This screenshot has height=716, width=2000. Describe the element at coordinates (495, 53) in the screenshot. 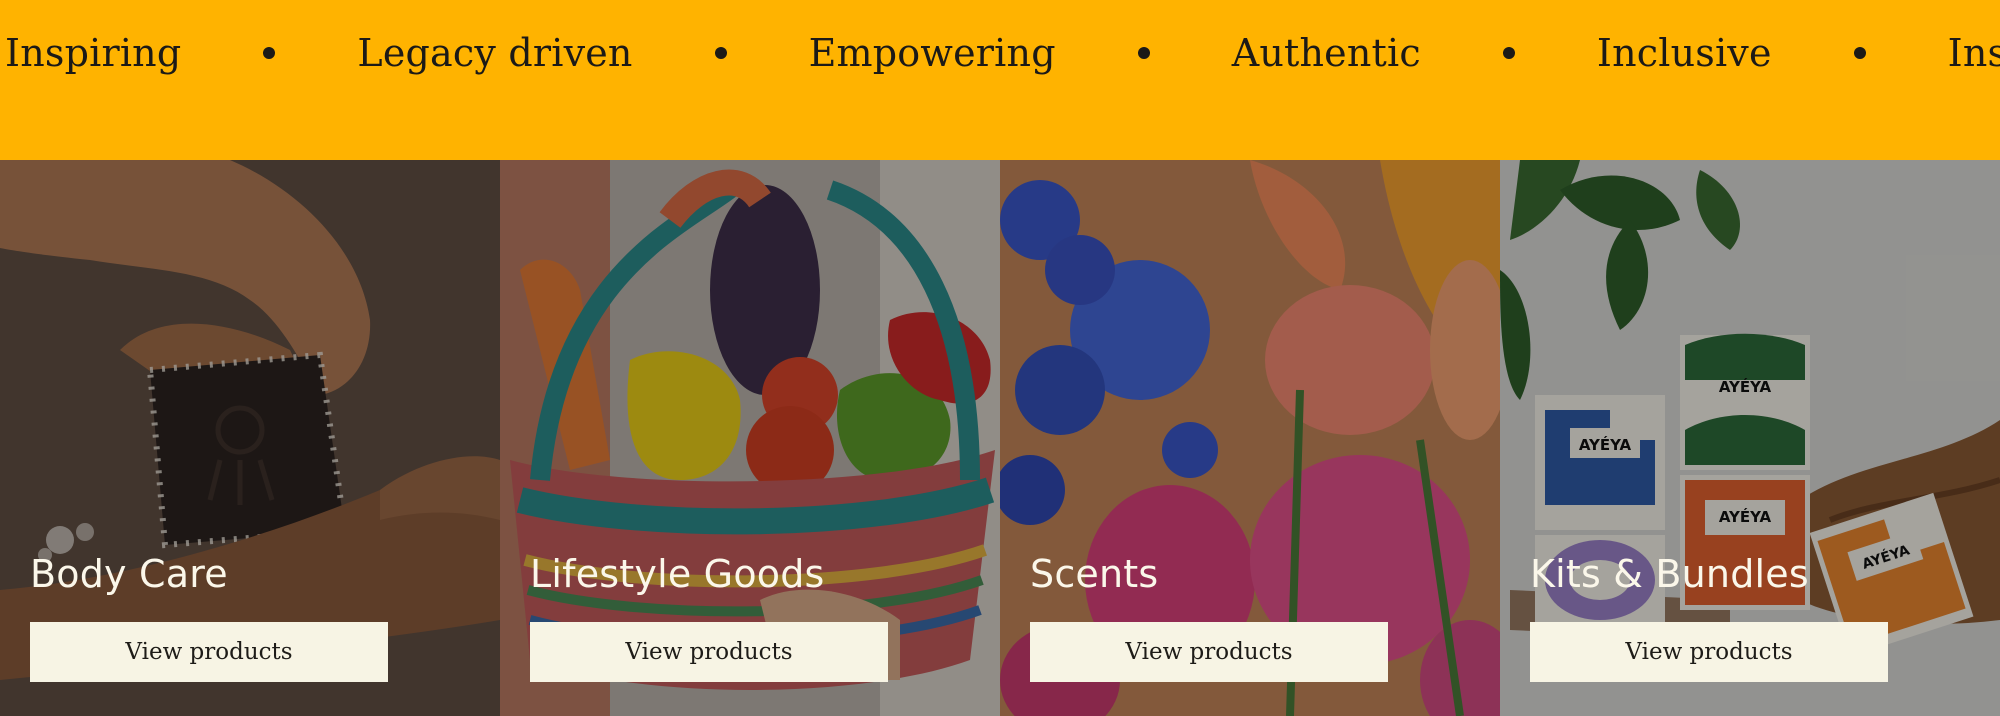

I see `marquee-word: Legacy driven` at that location.